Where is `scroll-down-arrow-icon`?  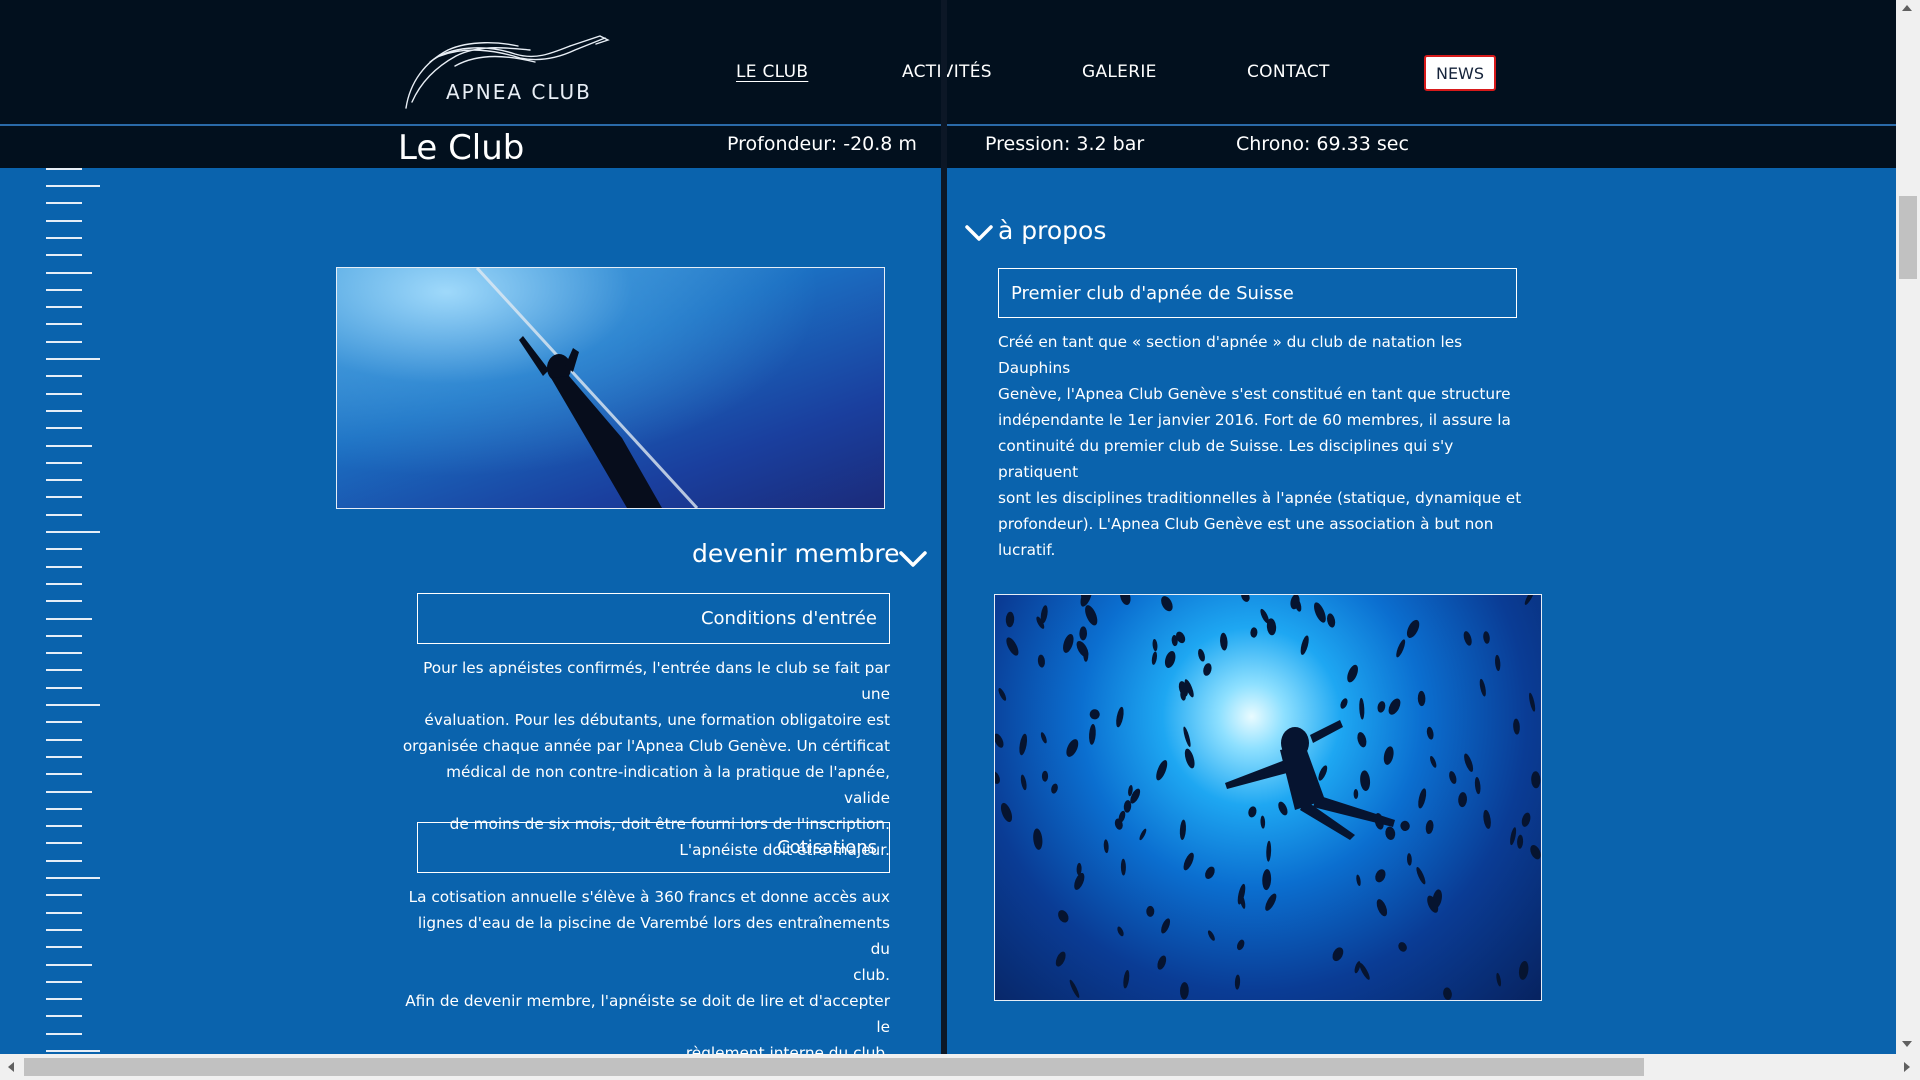 scroll-down-arrow-icon is located at coordinates (1907, 1044).